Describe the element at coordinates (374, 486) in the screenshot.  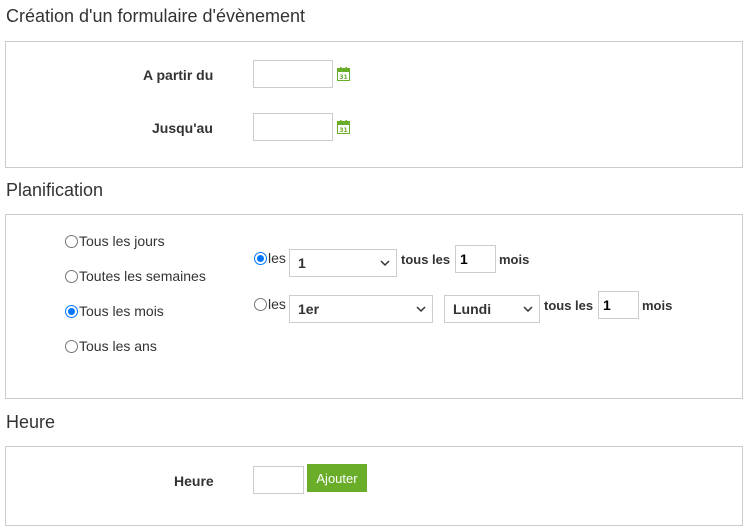
I see `time-panel: Heure Ajouter` at that location.